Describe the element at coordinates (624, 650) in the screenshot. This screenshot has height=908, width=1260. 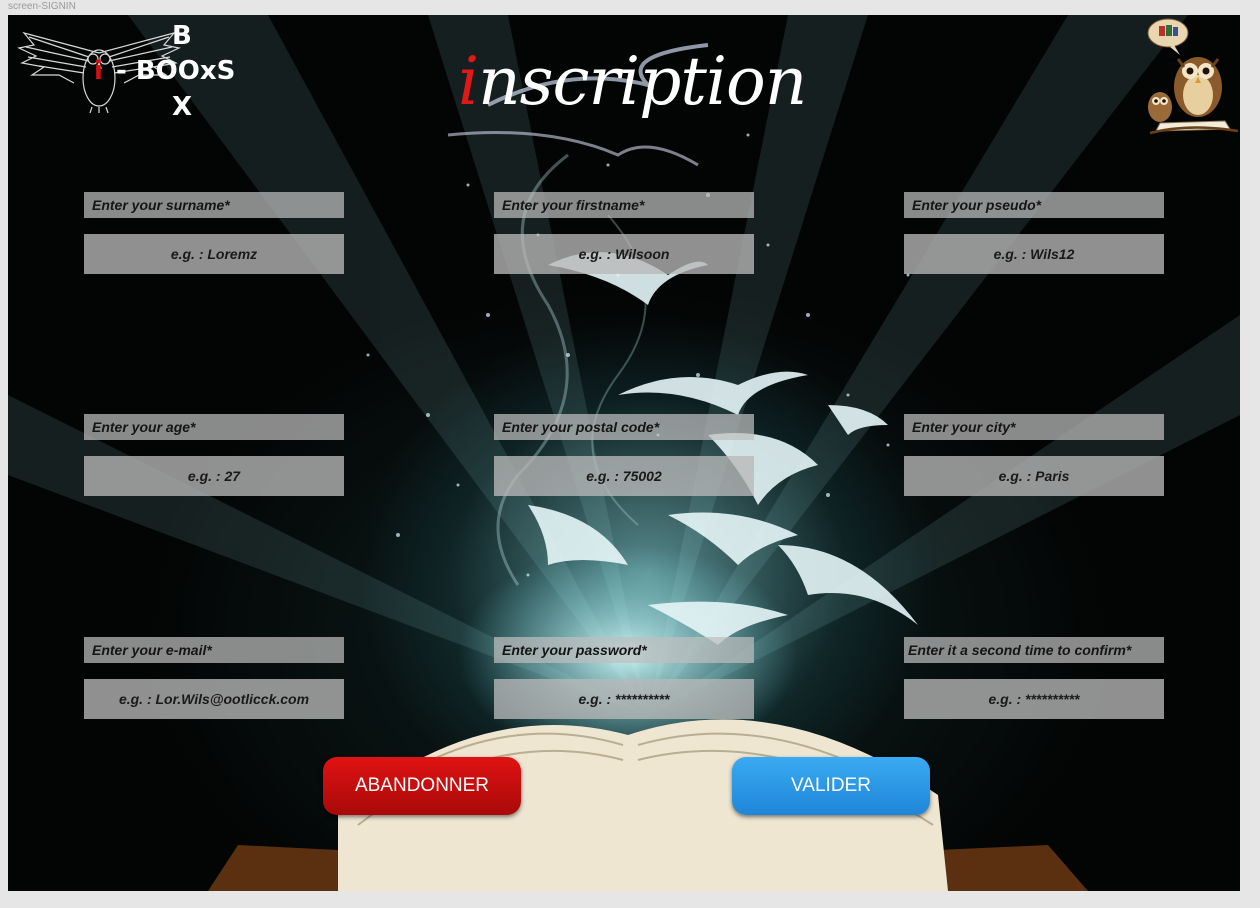
I see `password-label: Enter your password*` at that location.